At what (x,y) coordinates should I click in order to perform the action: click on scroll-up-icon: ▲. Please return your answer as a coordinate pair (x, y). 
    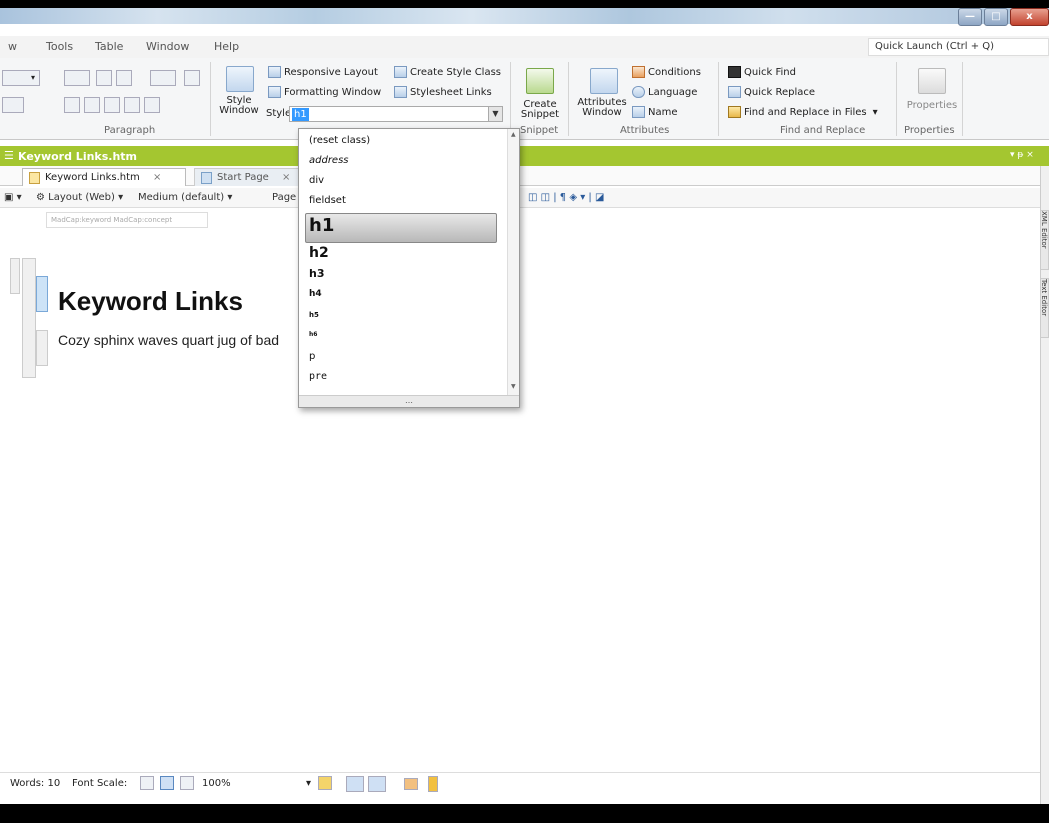
    Looking at the image, I should click on (513, 134).